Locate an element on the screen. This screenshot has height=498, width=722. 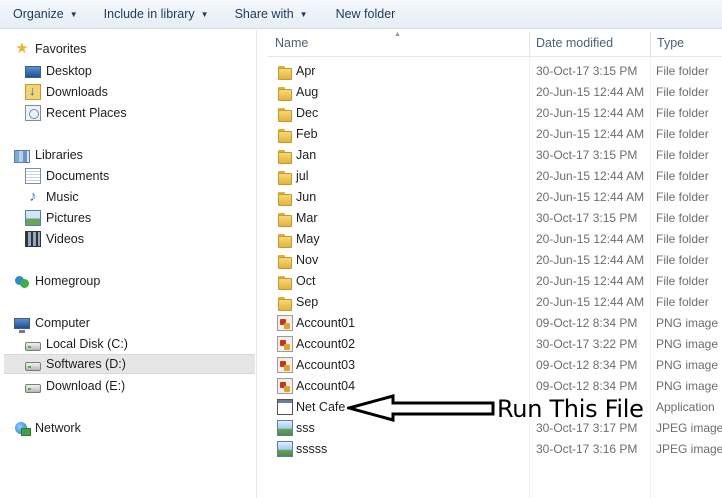
file-name: Dec is located at coordinates (307, 113).